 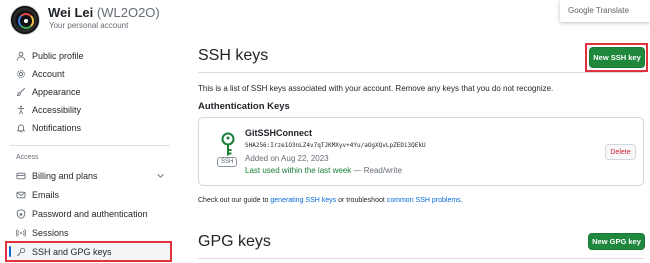 What do you see at coordinates (90, 232) in the screenshot?
I see `sidebar-item-sessions: Sessions` at bounding box center [90, 232].